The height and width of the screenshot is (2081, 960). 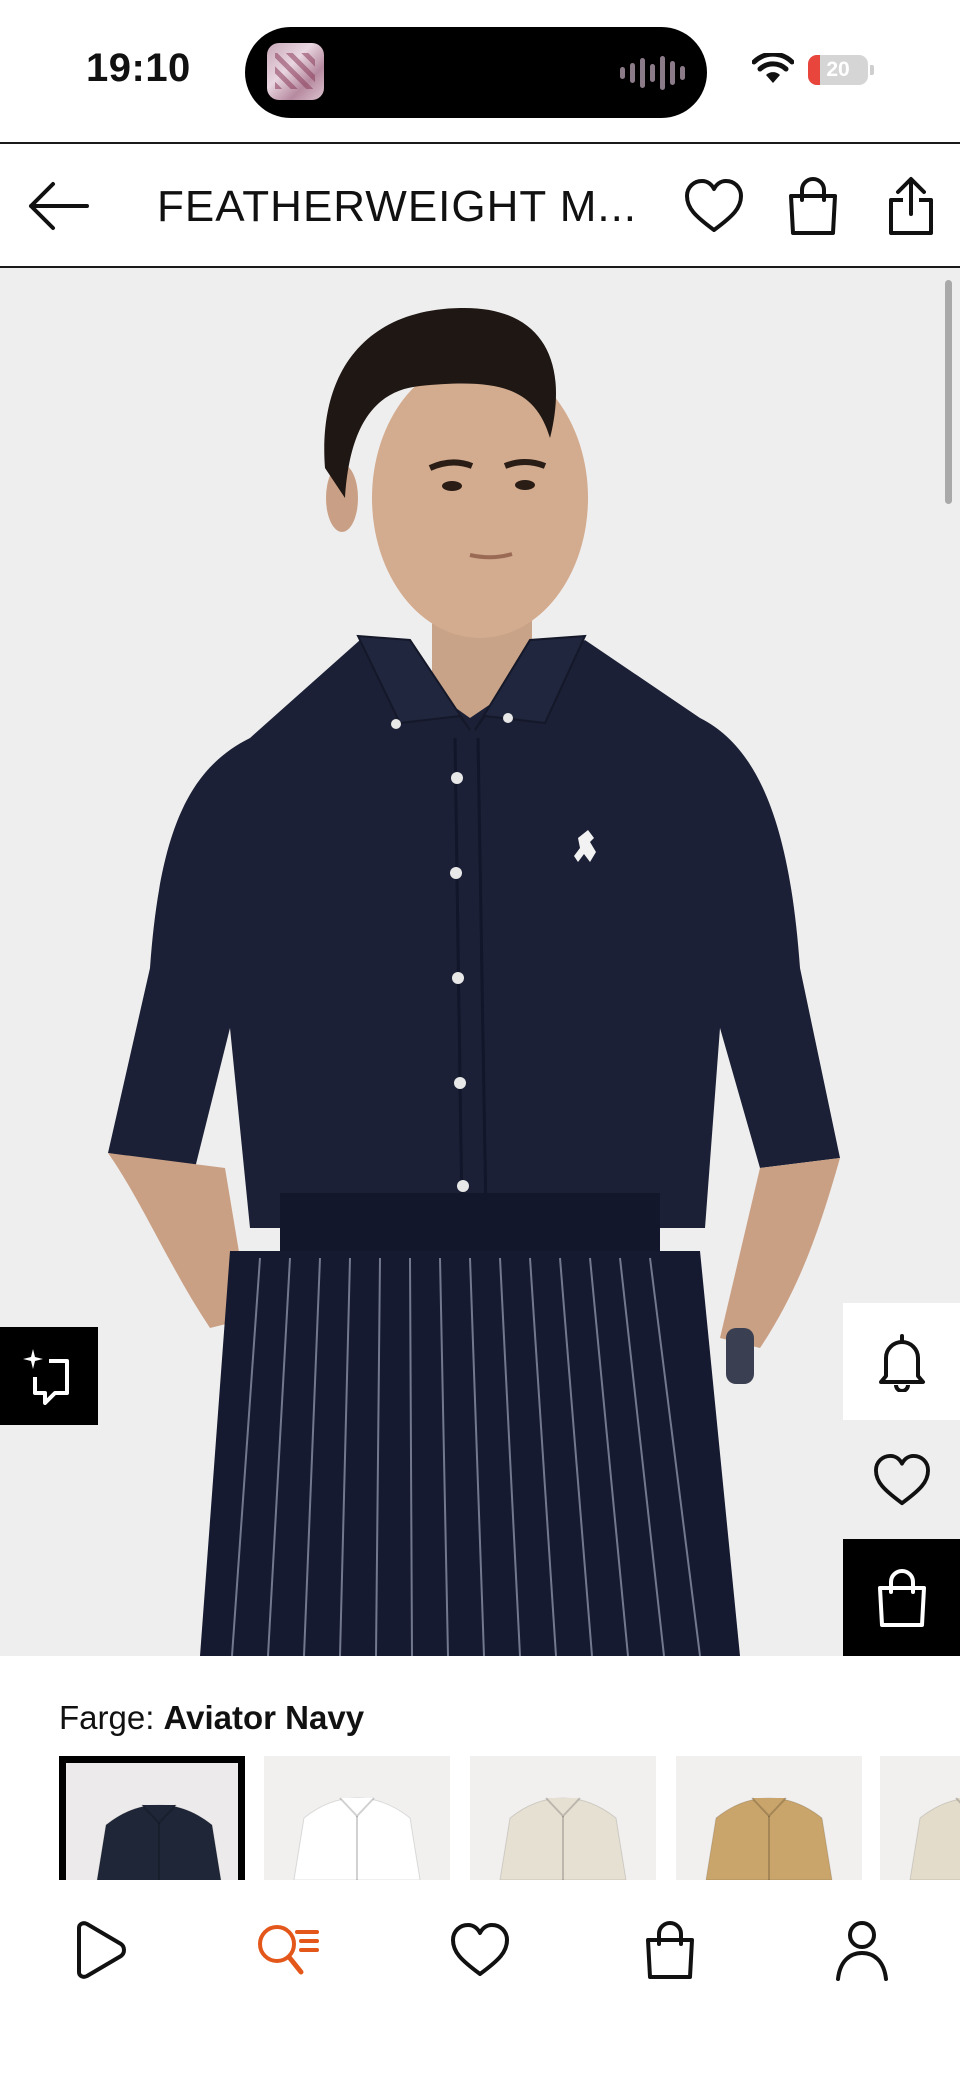 I want to click on nav-item-discover, so click(x=97, y=1950).